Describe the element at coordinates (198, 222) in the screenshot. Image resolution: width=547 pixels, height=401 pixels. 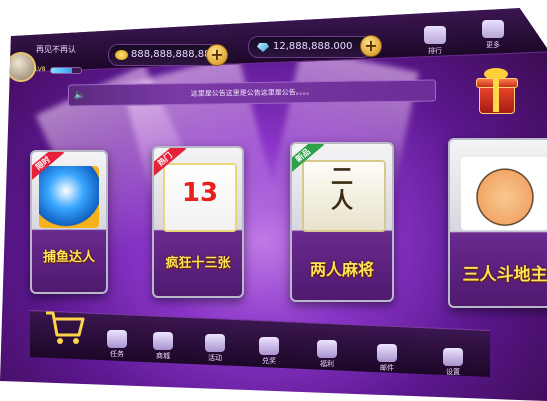
I see `game-card-thirteen: 13 热门 疯狂十三张` at that location.